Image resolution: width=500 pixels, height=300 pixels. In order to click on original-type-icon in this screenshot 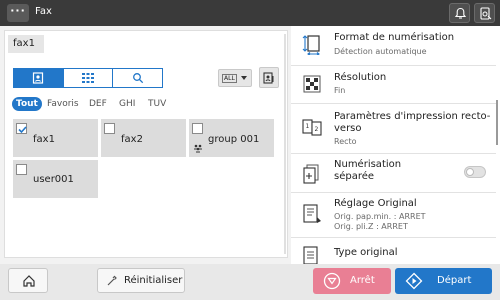, I will do `click(310, 255)`.